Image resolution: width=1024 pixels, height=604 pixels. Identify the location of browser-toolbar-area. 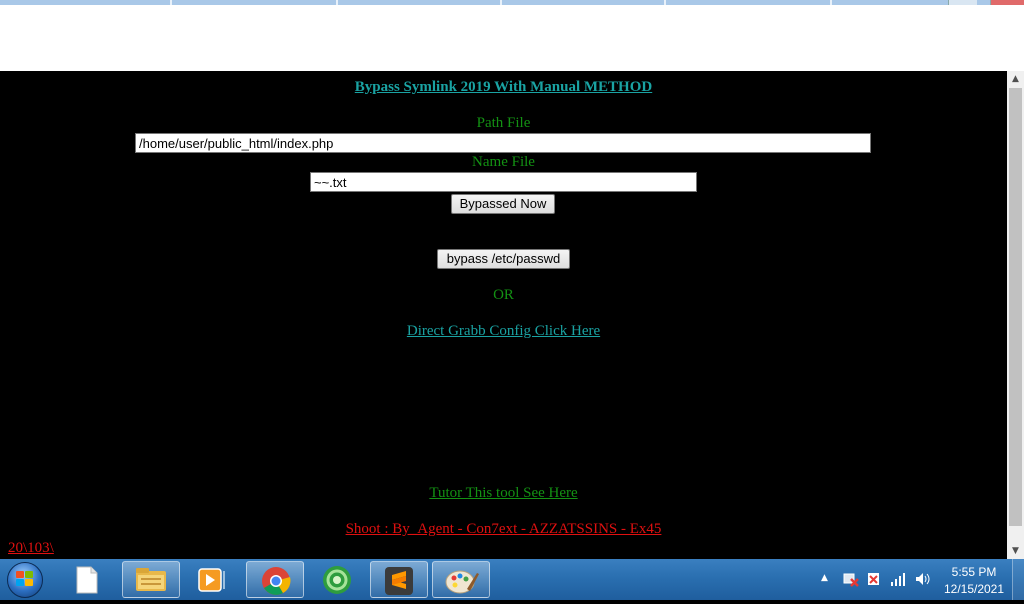
(512, 38).